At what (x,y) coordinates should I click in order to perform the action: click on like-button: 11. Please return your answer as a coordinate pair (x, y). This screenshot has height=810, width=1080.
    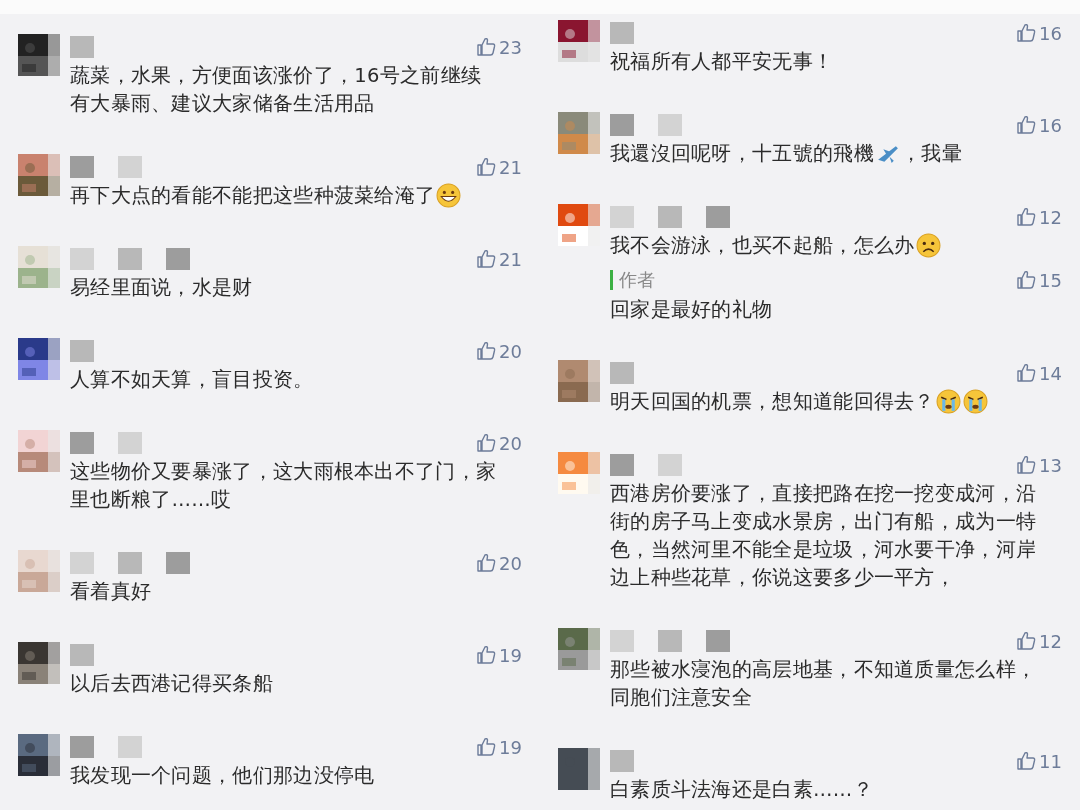
    Looking at the image, I should click on (1039, 761).